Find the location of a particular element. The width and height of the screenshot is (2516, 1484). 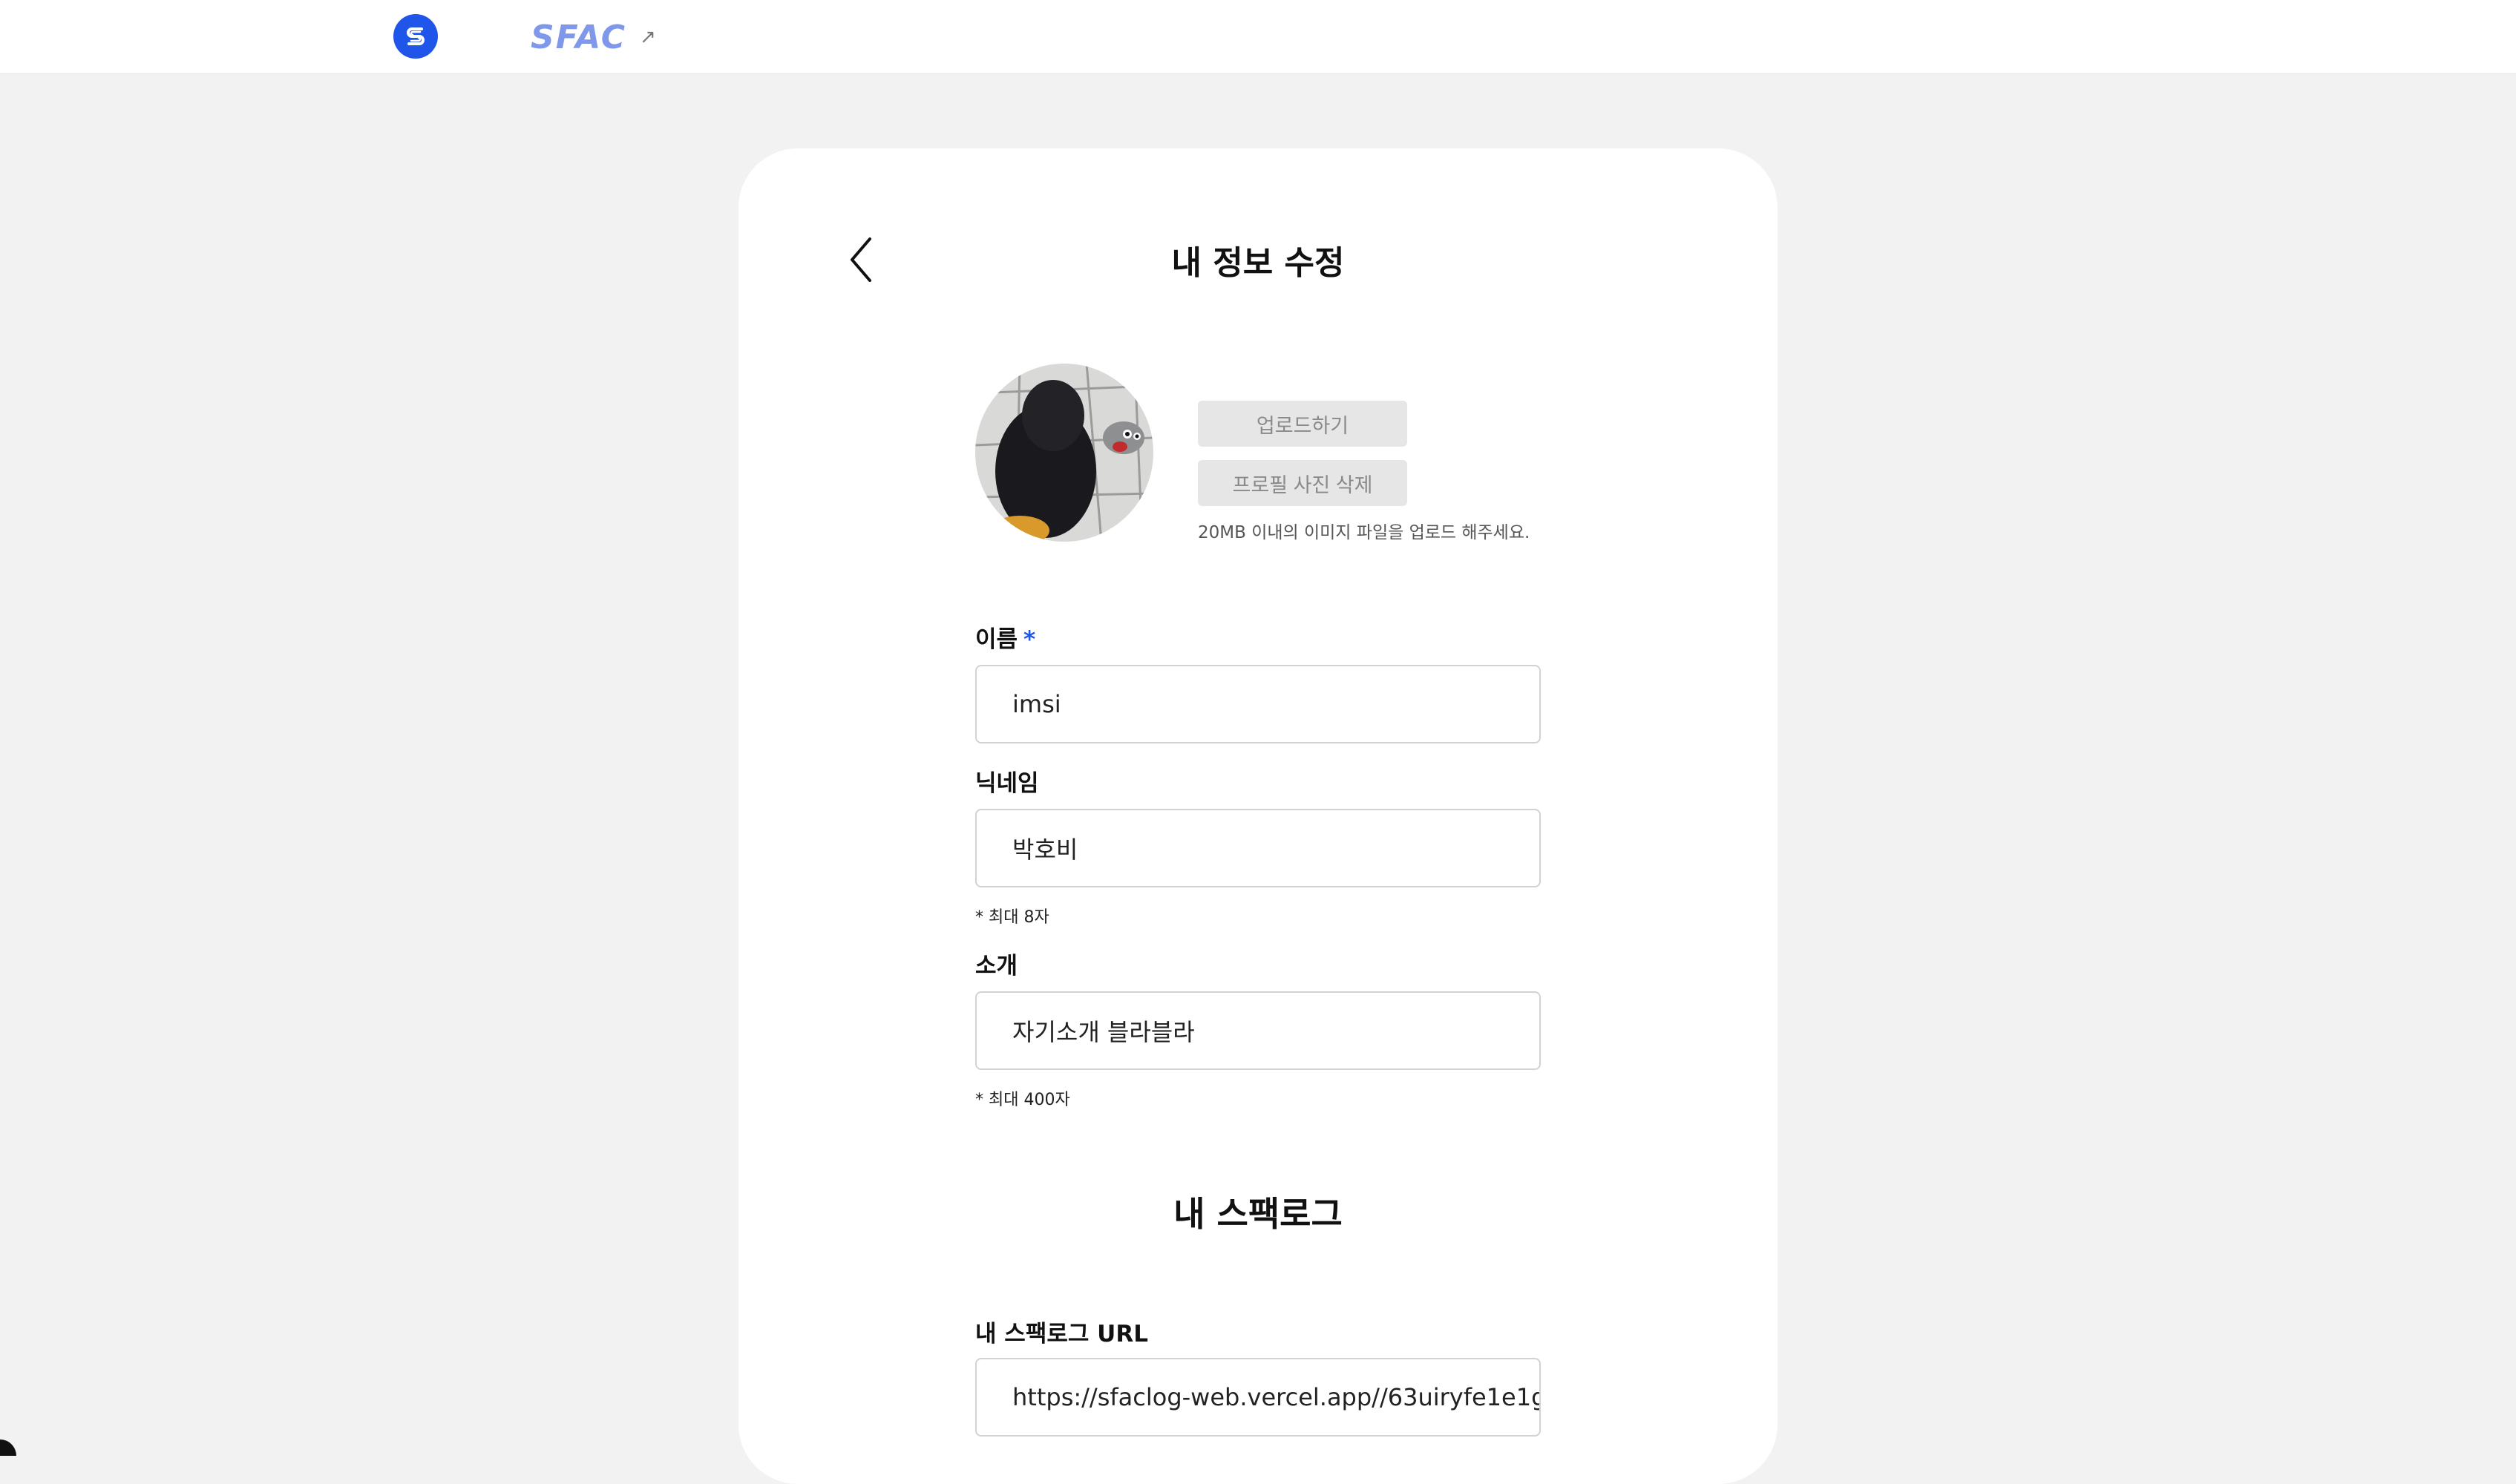

sfac-logo-text: SFAC is located at coordinates (578, 37).